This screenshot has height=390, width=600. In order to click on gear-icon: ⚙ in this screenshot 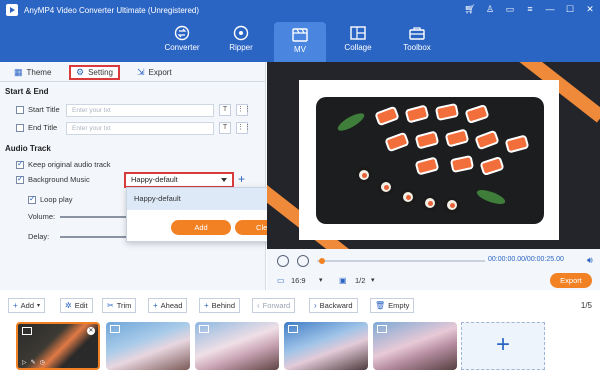, I will do `click(80, 72)`.